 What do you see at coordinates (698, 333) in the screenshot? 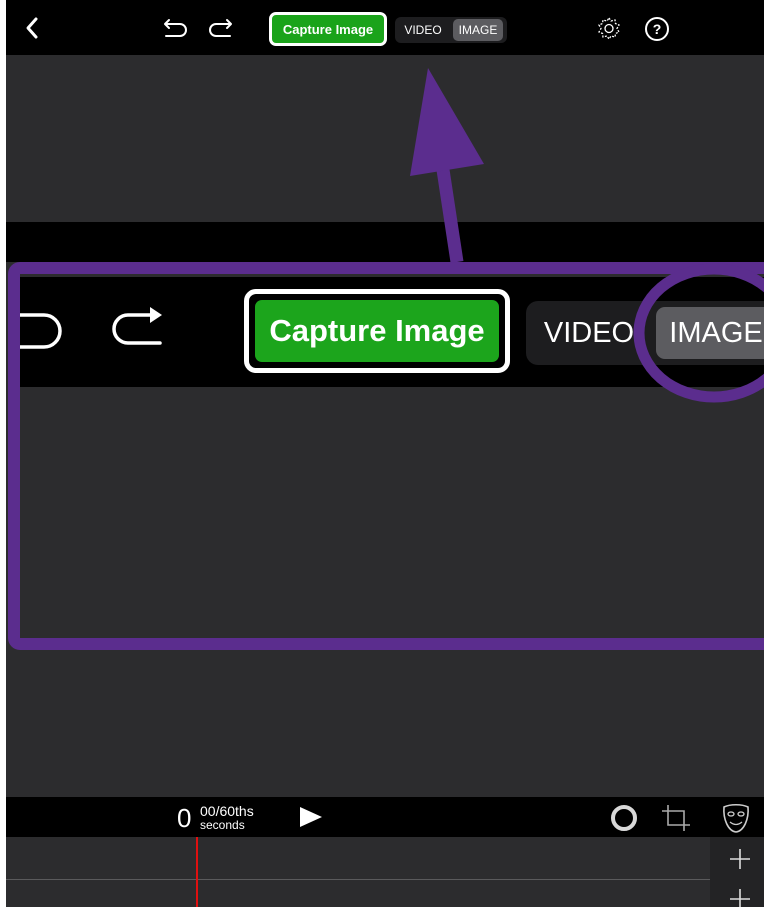
I see `annotation-circle` at bounding box center [698, 333].